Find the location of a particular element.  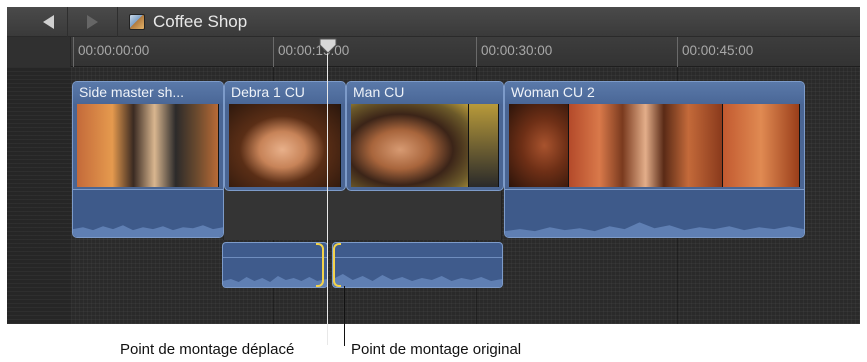

timecode-label: 00:00:00:00 is located at coordinates (114, 50).